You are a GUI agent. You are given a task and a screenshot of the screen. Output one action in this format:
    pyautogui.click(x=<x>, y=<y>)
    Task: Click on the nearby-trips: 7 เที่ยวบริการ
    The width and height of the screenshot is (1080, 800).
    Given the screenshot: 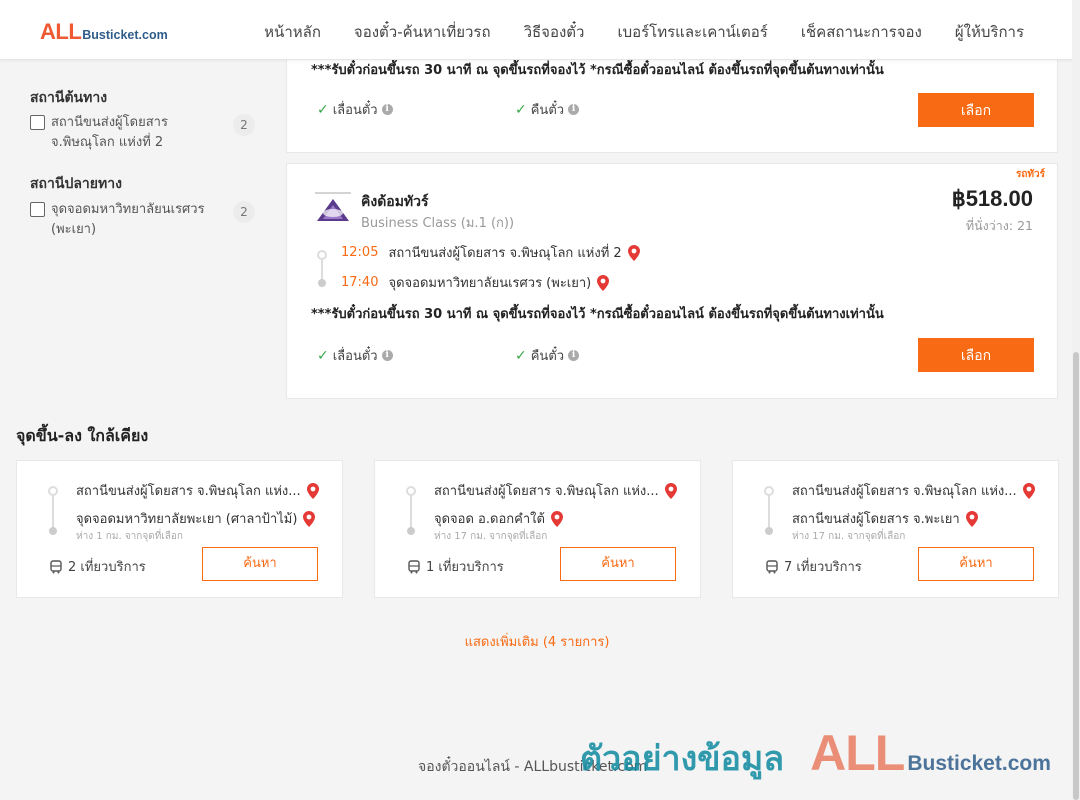 What is the action you would take?
    pyautogui.click(x=813, y=566)
    